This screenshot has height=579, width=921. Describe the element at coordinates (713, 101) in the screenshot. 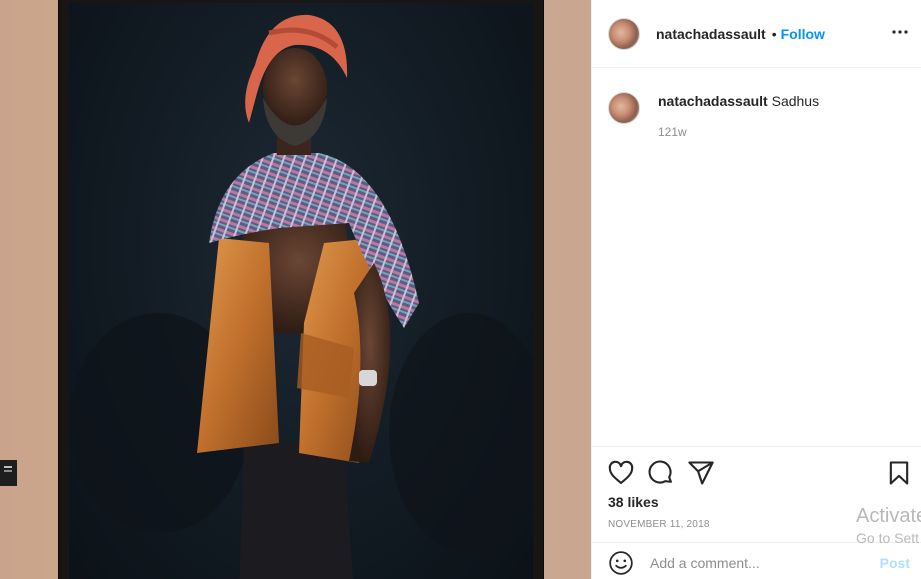

I see `caption-username: natachadassault` at that location.